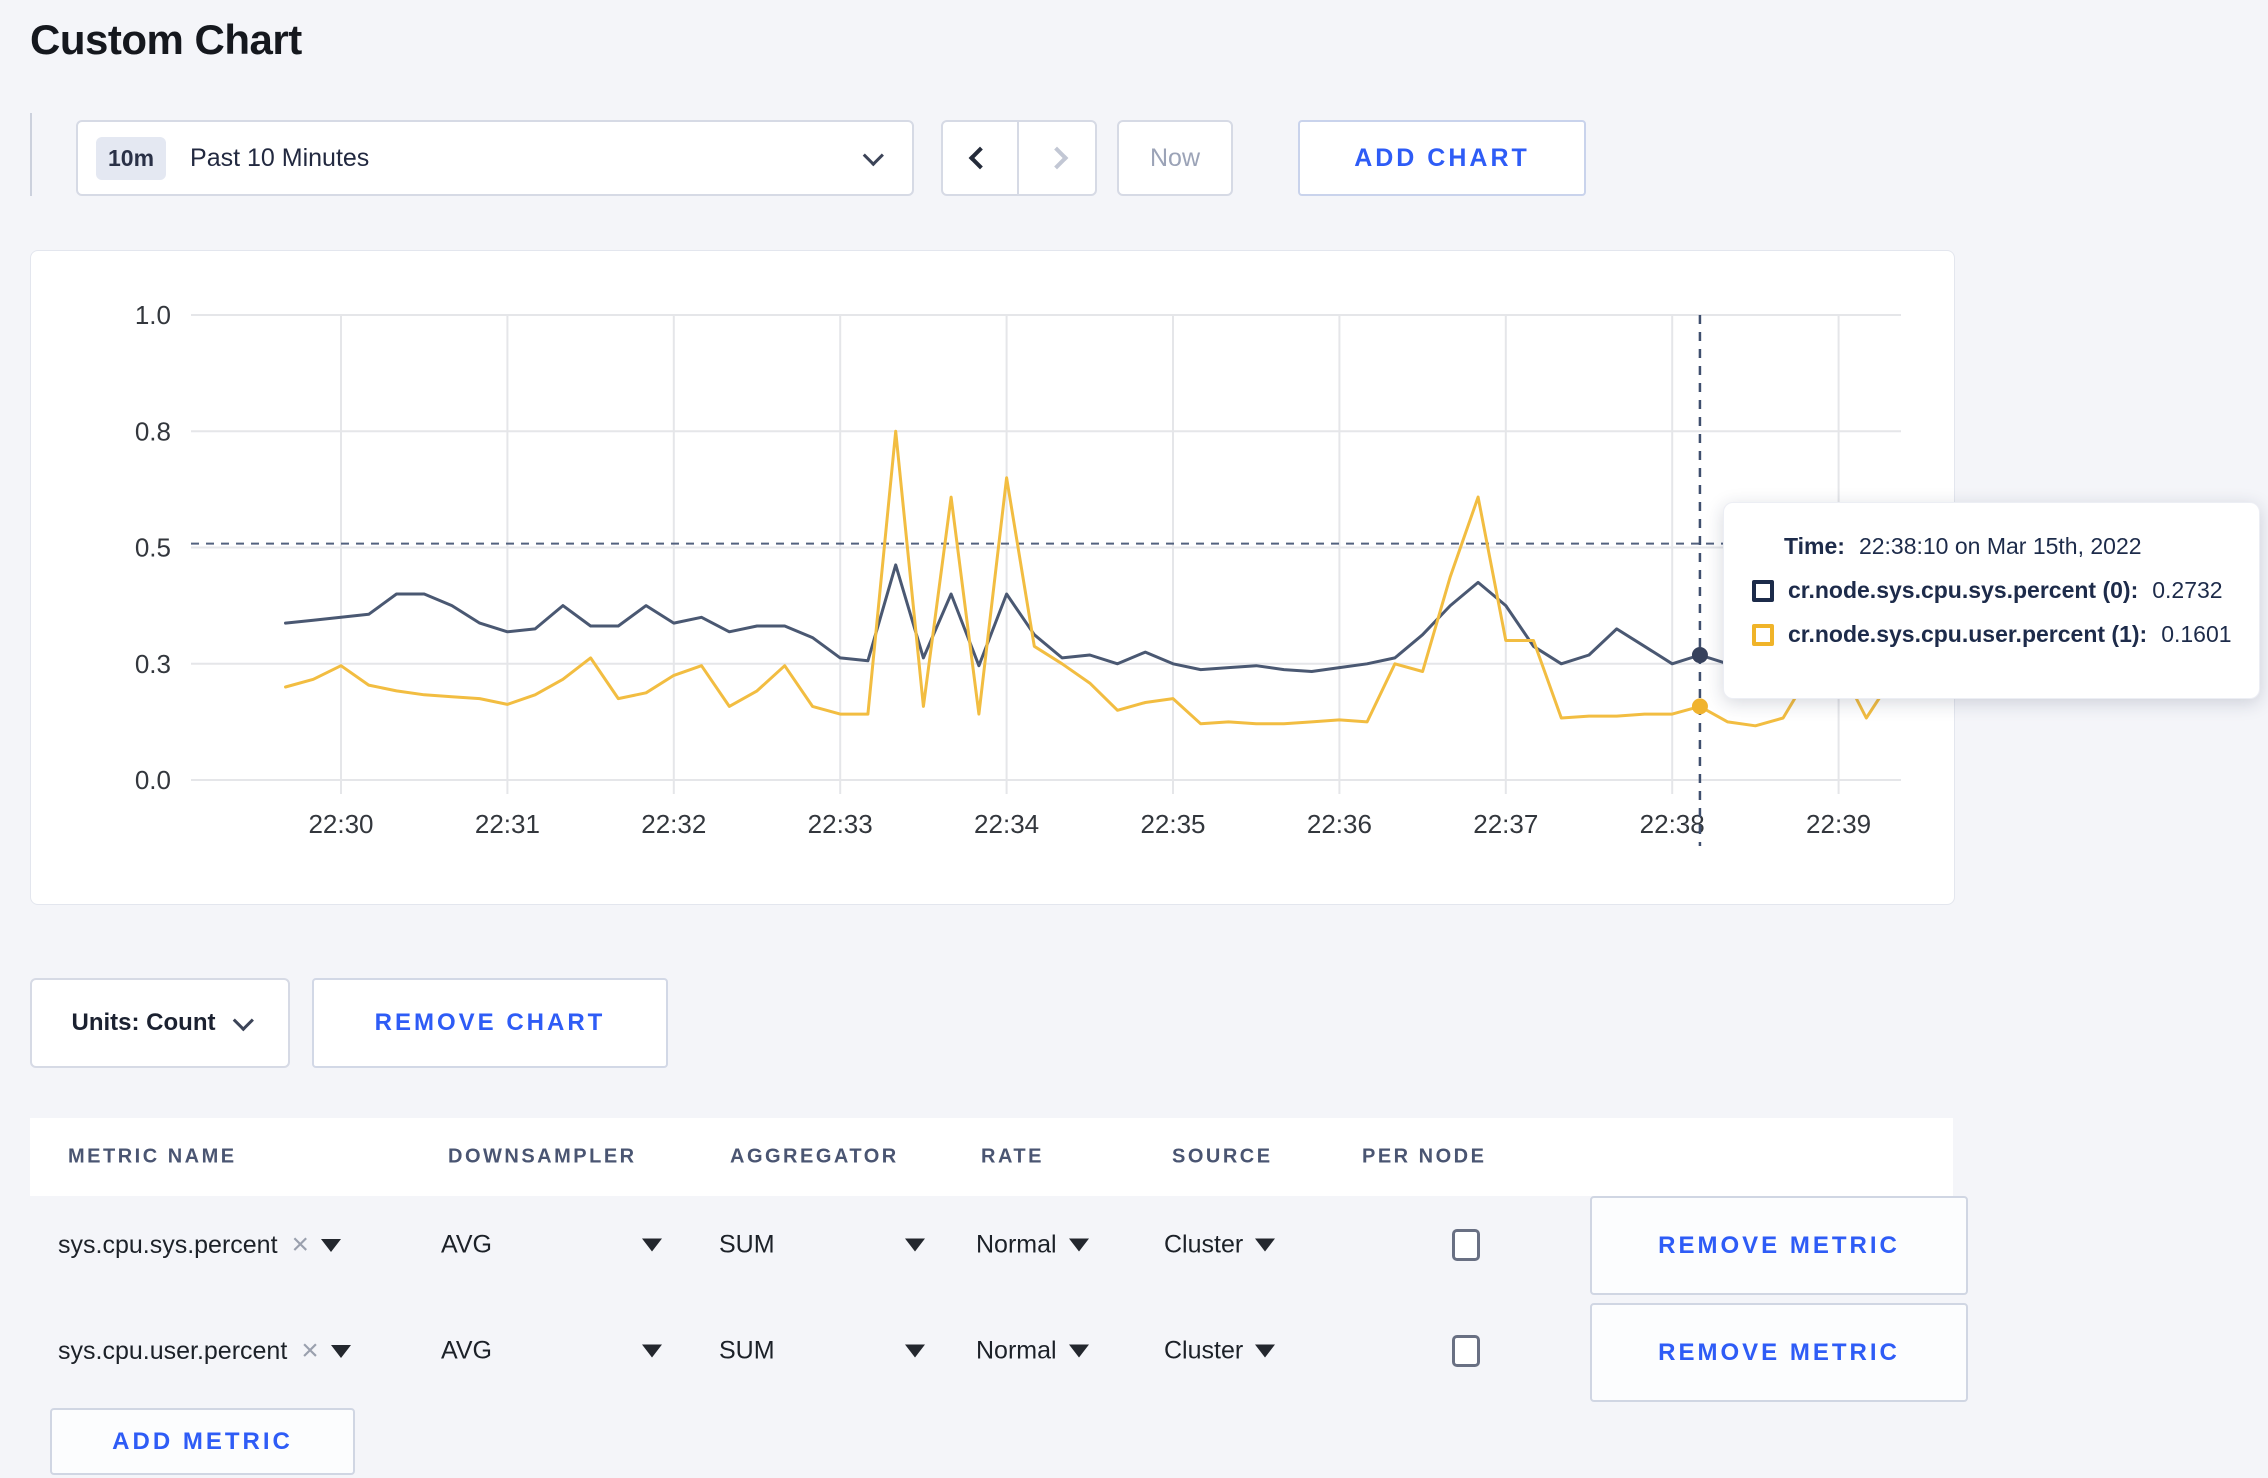  I want to click on y-axis-tick-label: 0.3, so click(153, 664).